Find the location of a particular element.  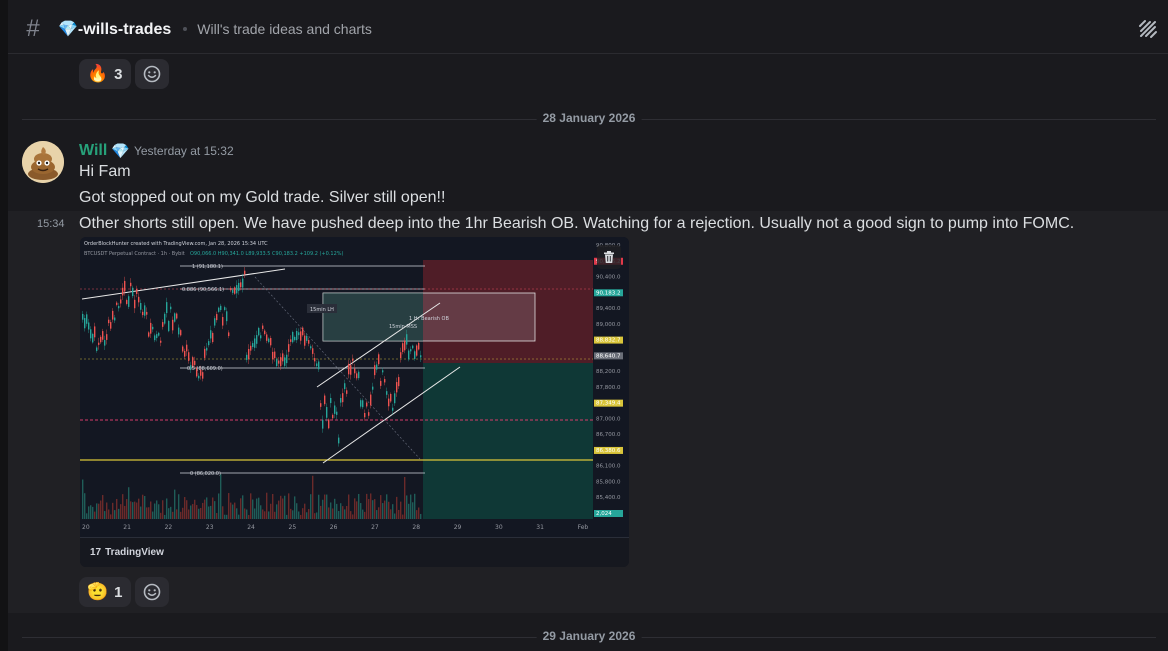

ob-label: 1 Hr Bearish OB is located at coordinates (429, 319).